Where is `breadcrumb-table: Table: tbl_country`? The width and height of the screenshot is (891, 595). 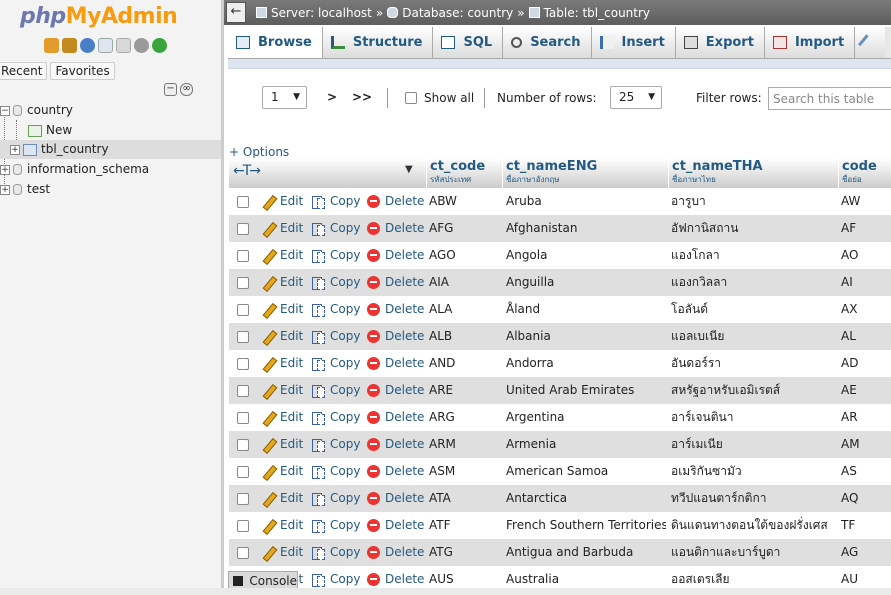
breadcrumb-table: Table: tbl_country is located at coordinates (597, 13).